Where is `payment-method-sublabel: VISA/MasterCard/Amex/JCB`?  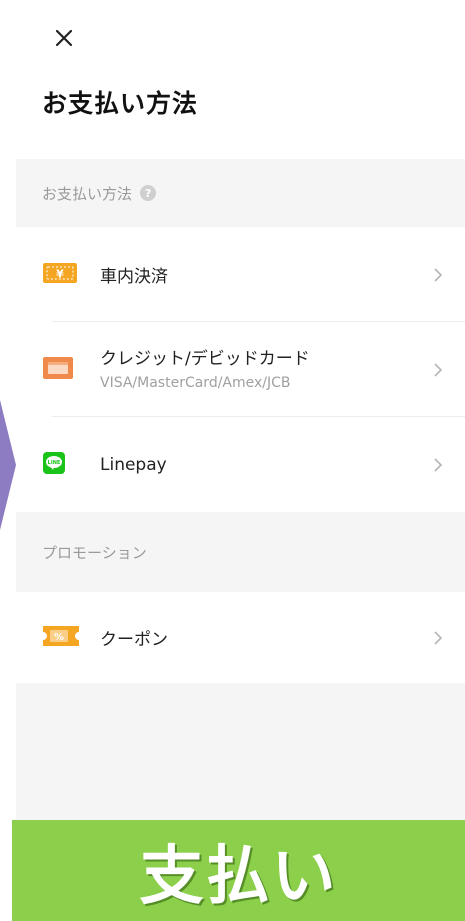
payment-method-sublabel: VISA/MasterCard/Amex/JCB is located at coordinates (195, 383).